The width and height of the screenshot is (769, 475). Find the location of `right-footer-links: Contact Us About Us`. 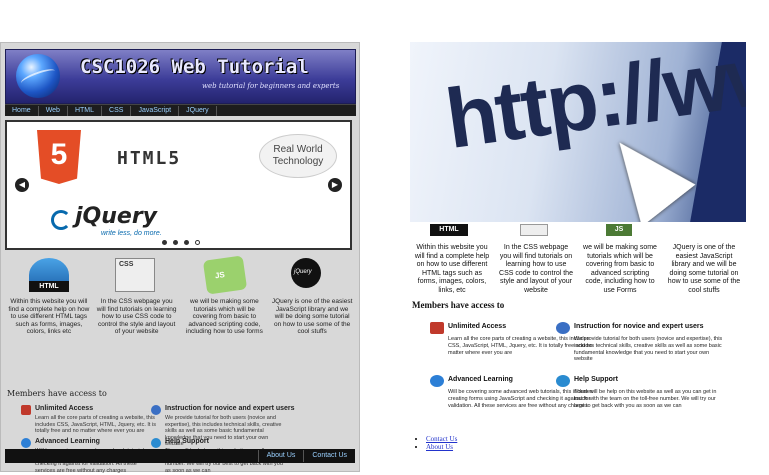

right-footer-links: Contact Us About Us is located at coordinates (438, 443).